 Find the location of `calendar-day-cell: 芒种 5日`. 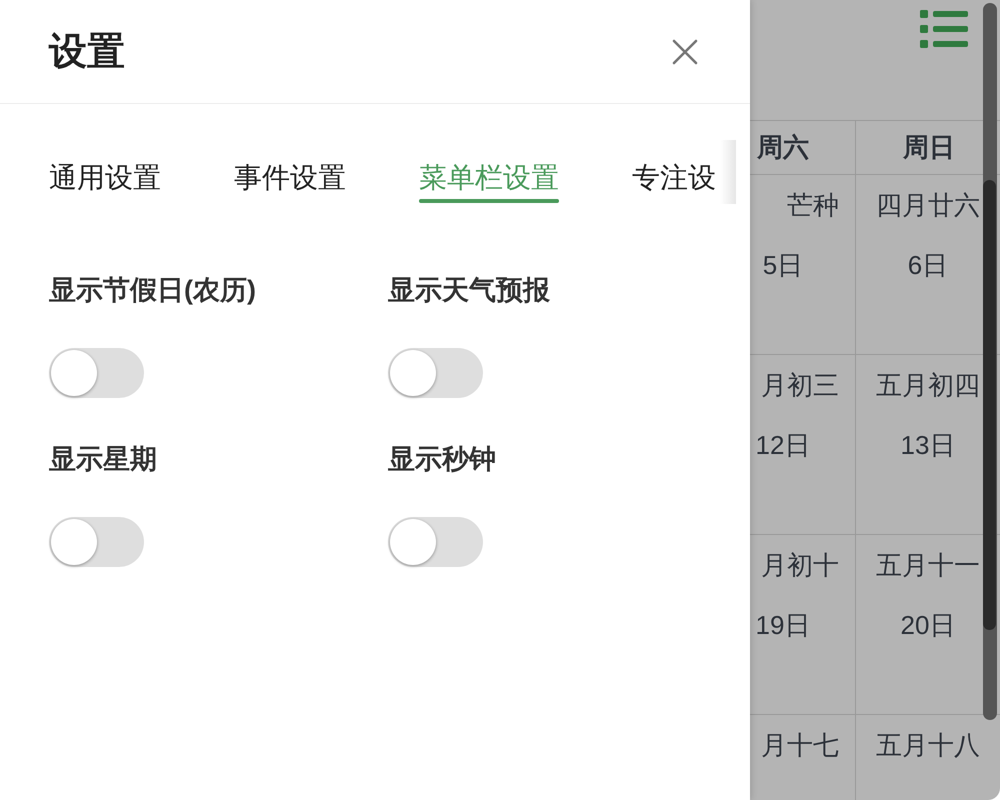

calendar-day-cell: 芒种 5日 is located at coordinates (802, 264).